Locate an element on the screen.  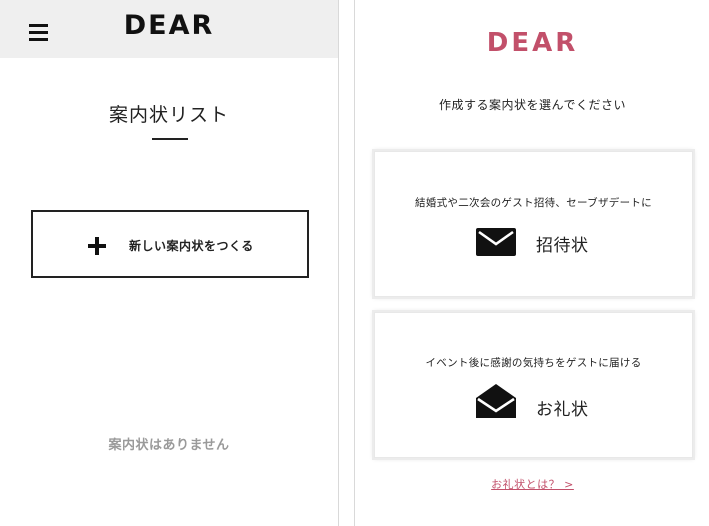
top-bar: DEAR is located at coordinates (169, 29).